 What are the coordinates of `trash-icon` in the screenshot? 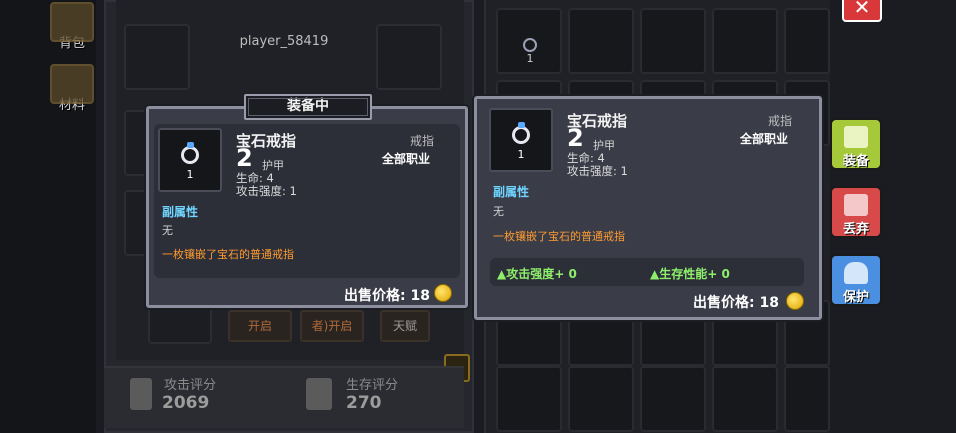 It's located at (856, 205).